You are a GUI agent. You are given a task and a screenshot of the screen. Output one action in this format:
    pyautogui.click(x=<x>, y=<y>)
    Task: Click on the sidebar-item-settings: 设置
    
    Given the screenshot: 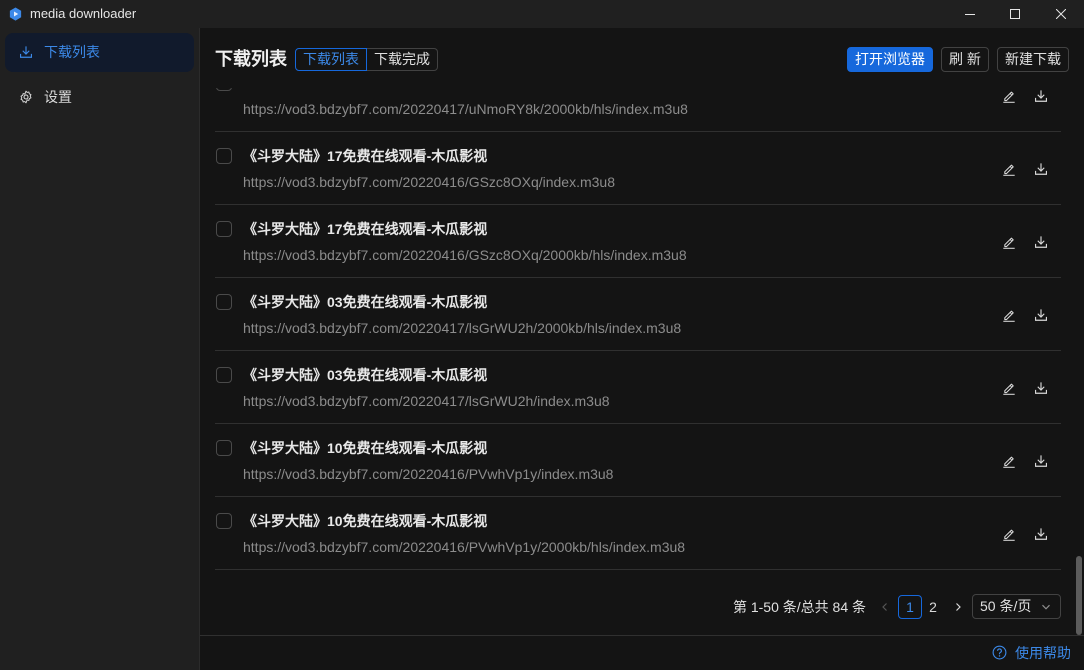 What is the action you would take?
    pyautogui.click(x=99, y=97)
    